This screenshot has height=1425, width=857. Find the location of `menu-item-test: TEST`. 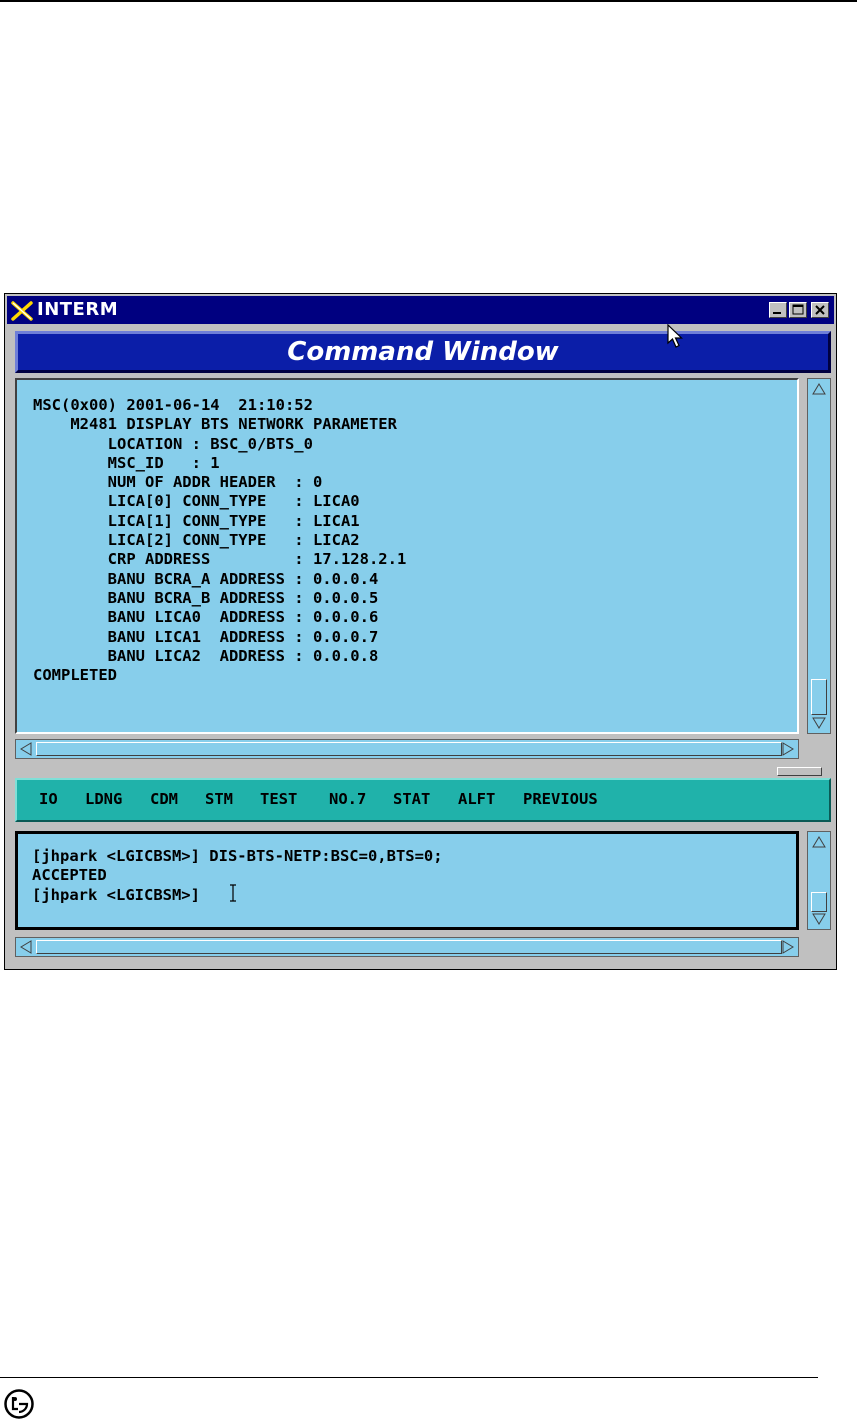

menu-item-test: TEST is located at coordinates (278, 799).